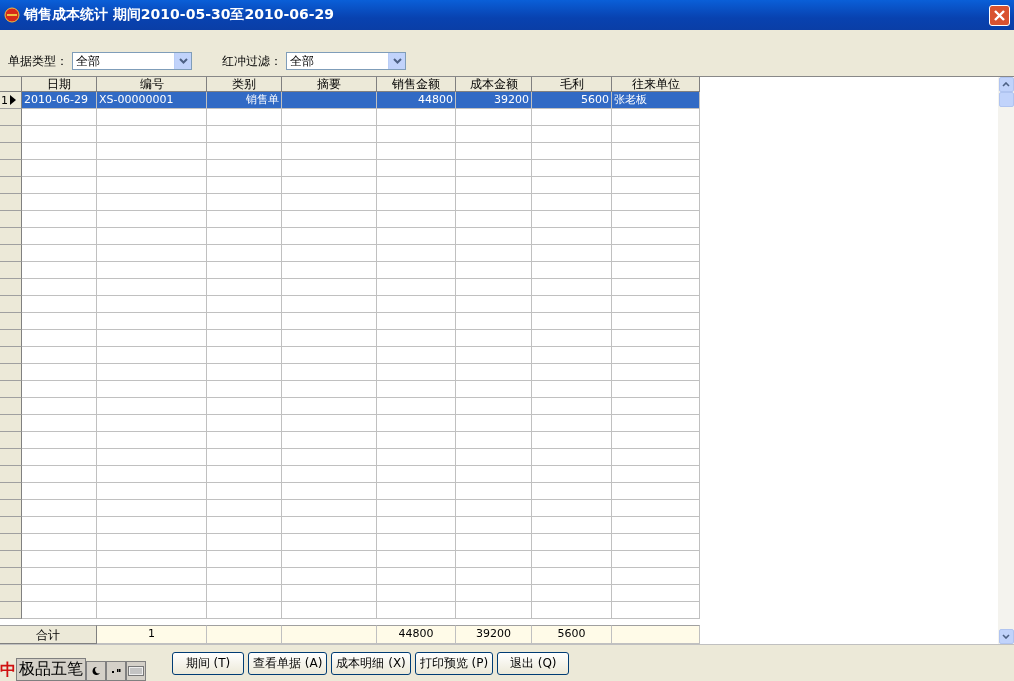  What do you see at coordinates (59, 100) in the screenshot?
I see `table-cell: 2010-06-29` at bounding box center [59, 100].